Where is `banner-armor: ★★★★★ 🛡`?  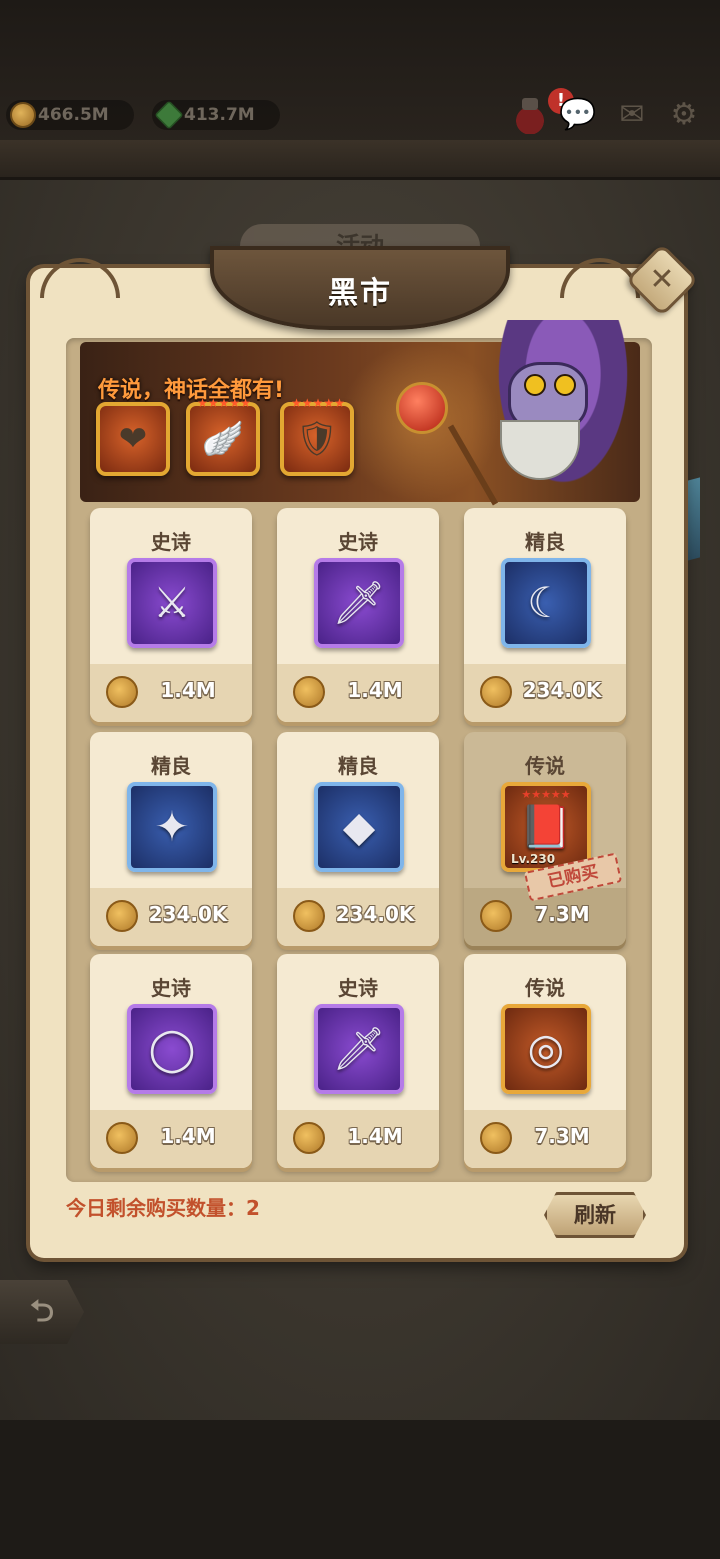
banner-armor: ★★★★★ 🛡 is located at coordinates (317, 436).